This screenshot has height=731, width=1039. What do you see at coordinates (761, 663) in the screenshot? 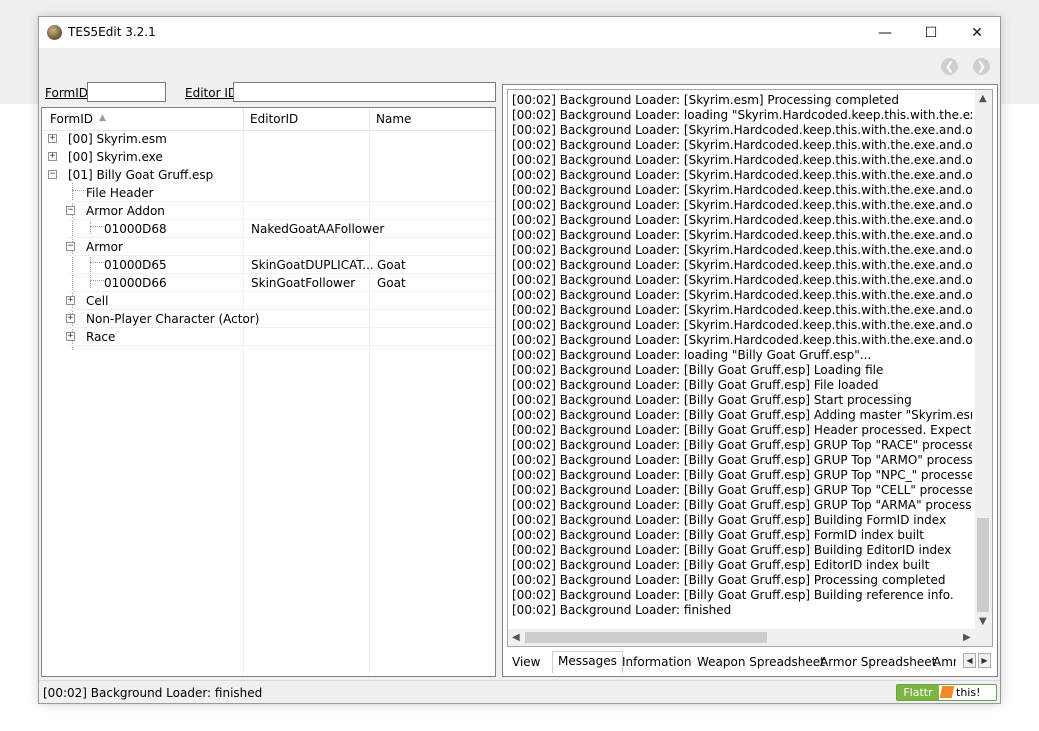
I see `tab-weapon-spreadsheet: Weapon Spreadsheet` at bounding box center [761, 663].